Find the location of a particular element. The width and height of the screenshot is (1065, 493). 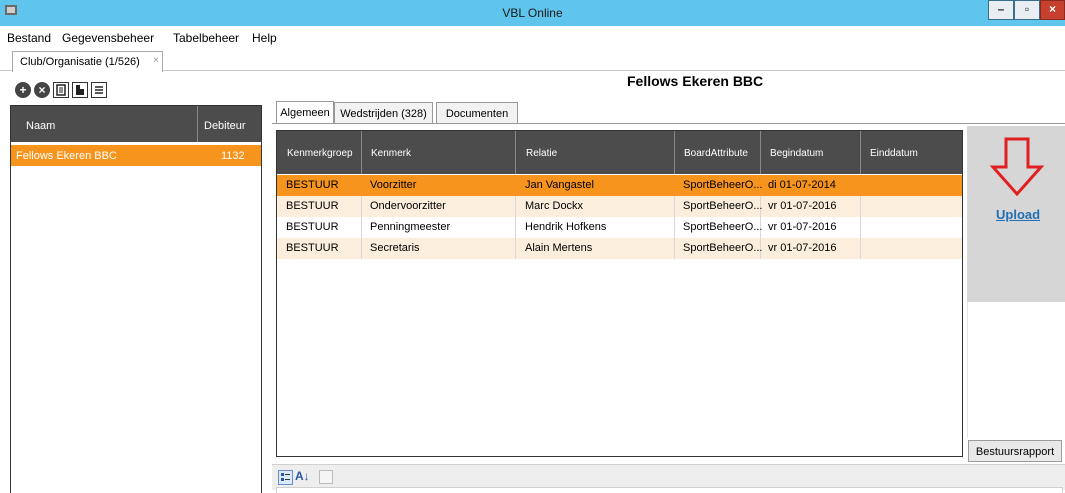

cell-relatie: Hendrik Hofkens is located at coordinates (566, 227).